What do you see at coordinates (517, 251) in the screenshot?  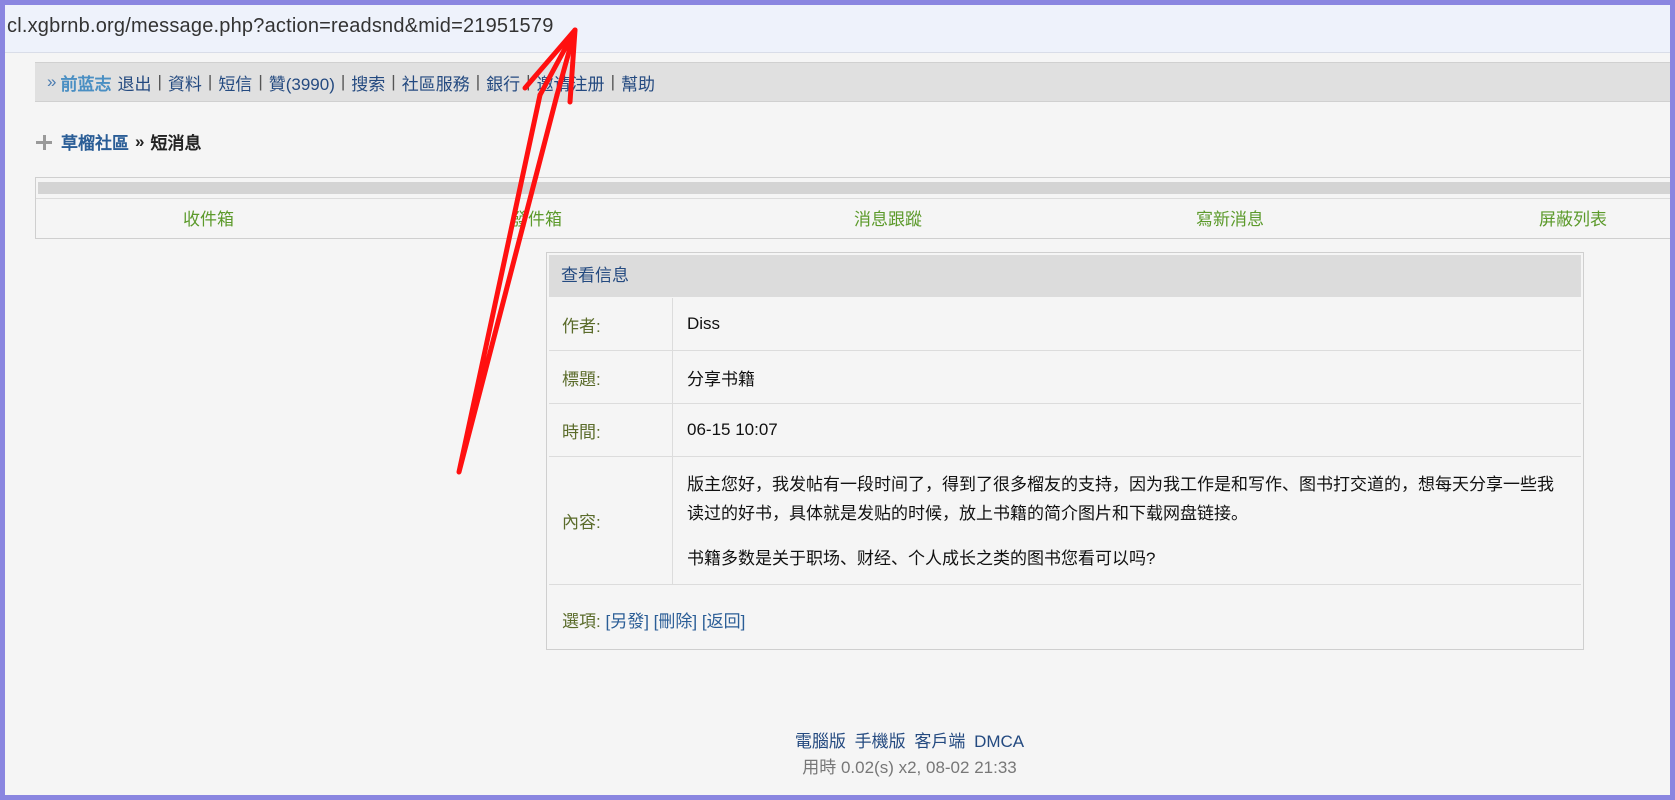 I see `annotation-arrow-icon` at bounding box center [517, 251].